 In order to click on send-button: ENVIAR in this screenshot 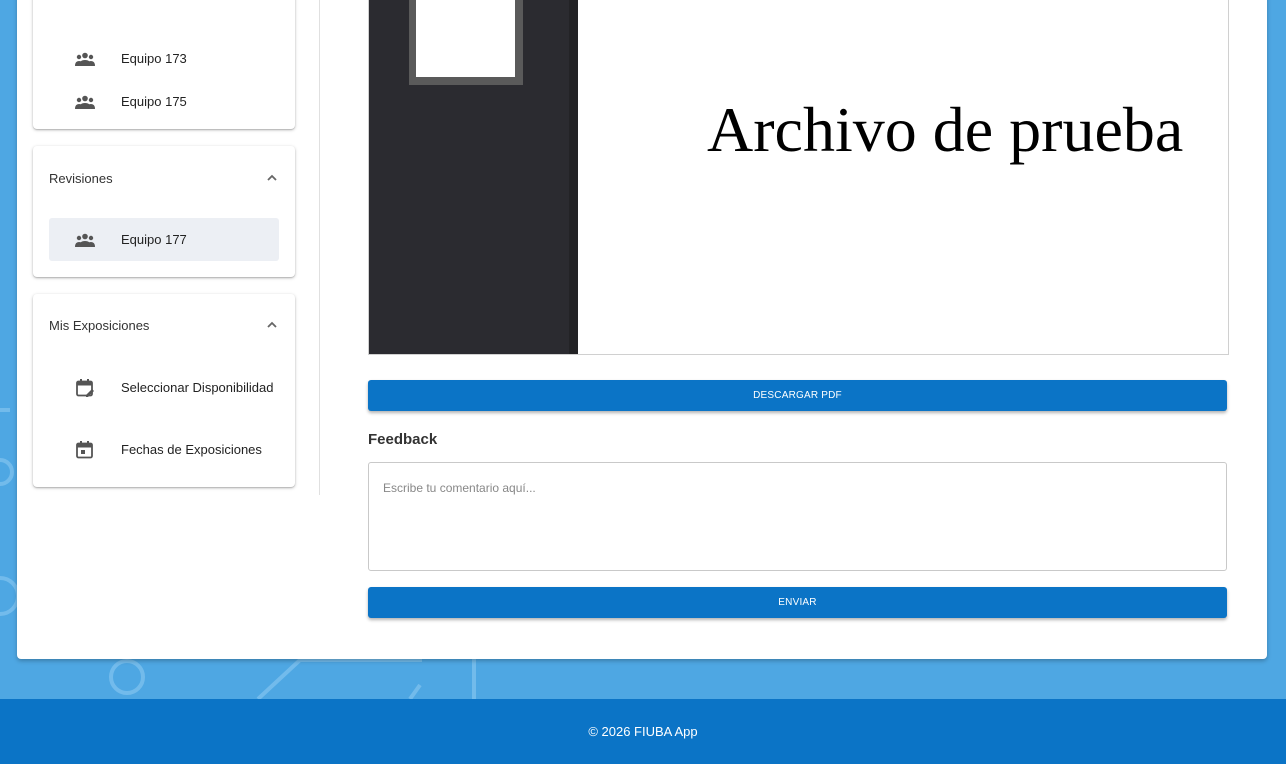, I will do `click(797, 602)`.